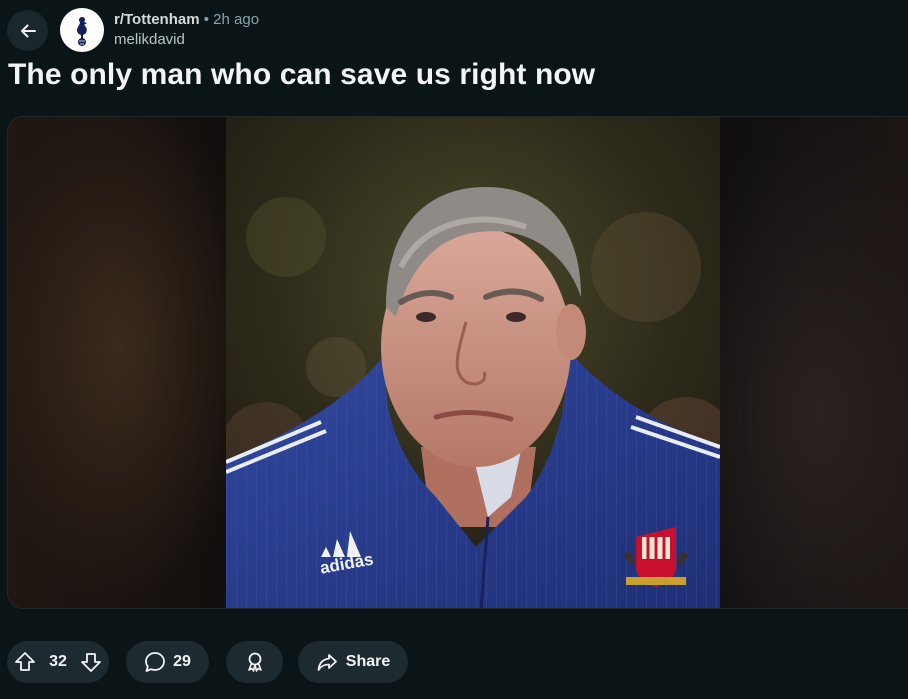 This screenshot has height=699, width=908. Describe the element at coordinates (155, 662) in the screenshot. I see `comment-icon` at that location.